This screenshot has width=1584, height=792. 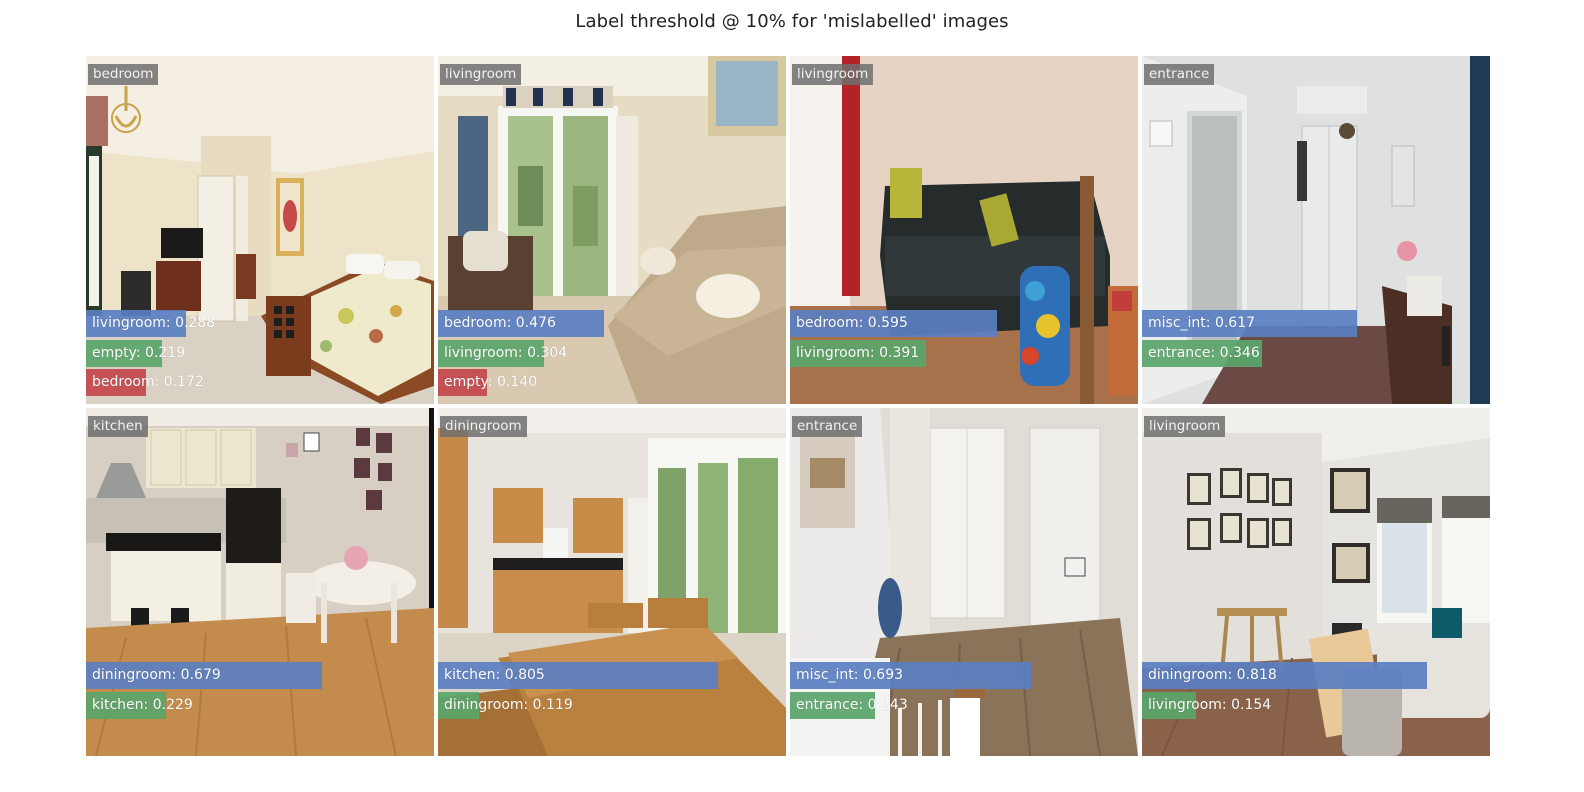 I want to click on prediction-label: livingroom: 0.288, so click(x=154, y=323).